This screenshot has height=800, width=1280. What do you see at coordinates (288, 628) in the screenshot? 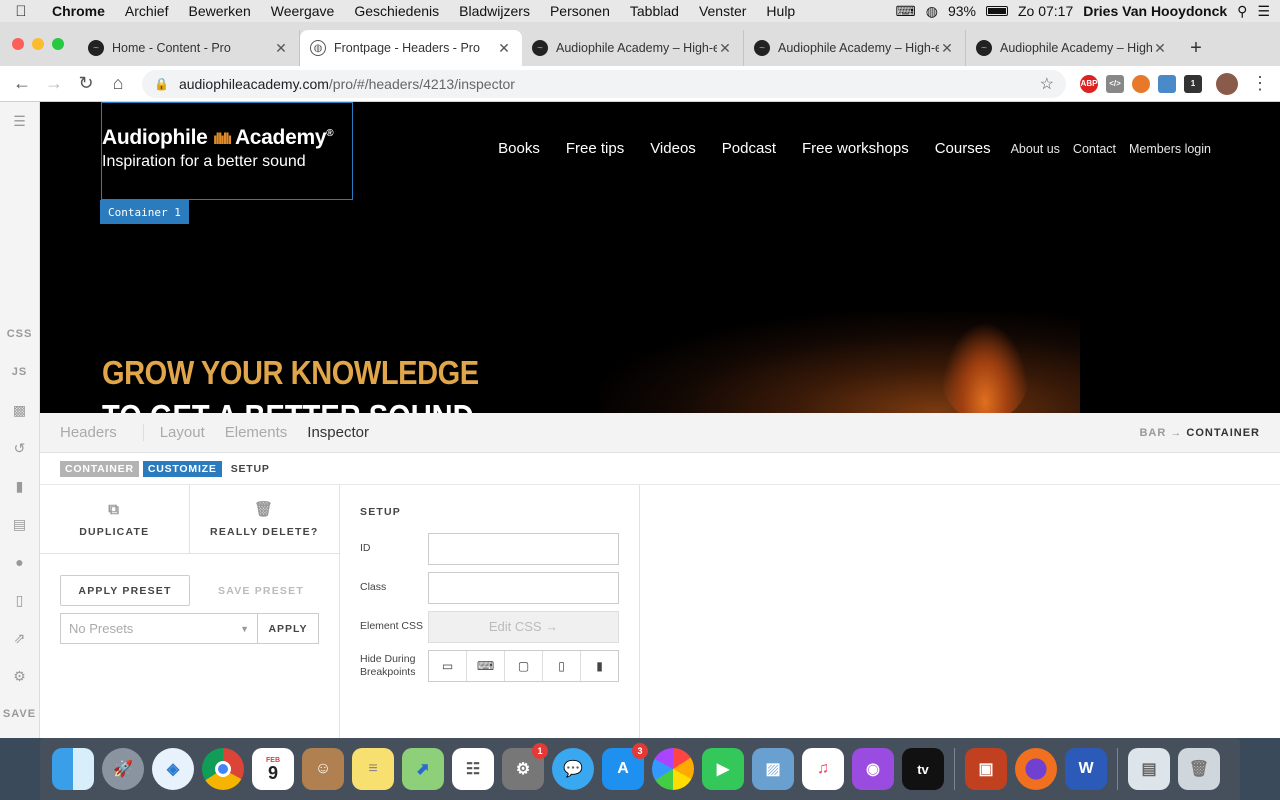
I see `apply-button: APPLY` at bounding box center [288, 628].